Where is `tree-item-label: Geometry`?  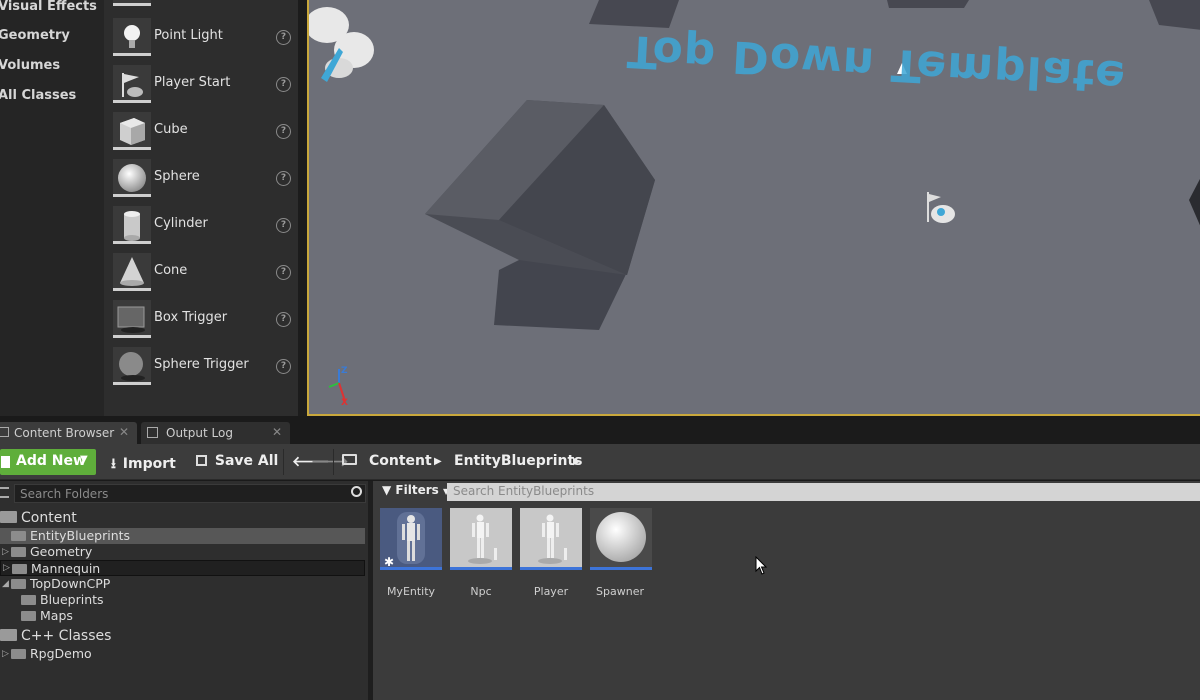
tree-item-label: Geometry is located at coordinates (61, 551).